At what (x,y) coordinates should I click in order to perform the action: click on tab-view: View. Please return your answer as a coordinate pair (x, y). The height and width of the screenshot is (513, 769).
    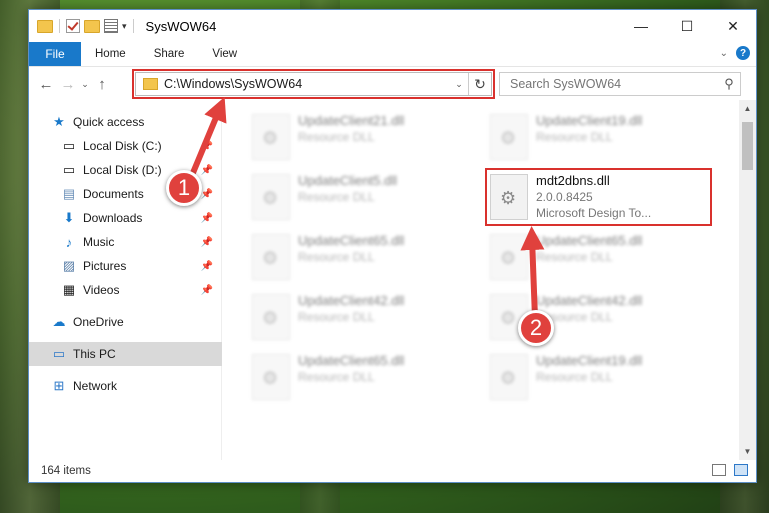
    Looking at the image, I should click on (224, 54).